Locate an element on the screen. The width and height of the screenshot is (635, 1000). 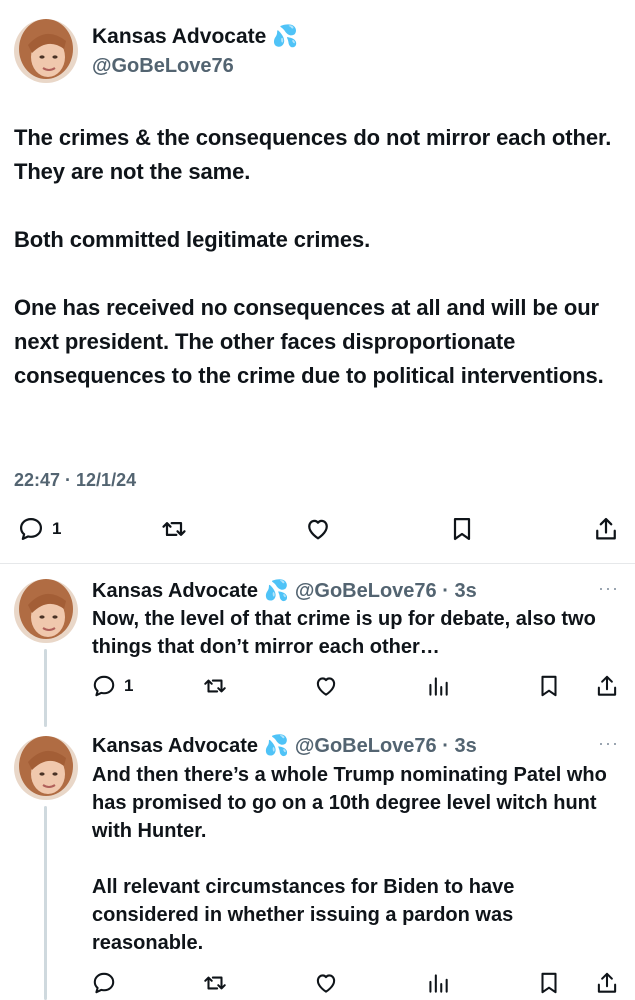
tweet-action-bar: 1 is located at coordinates (317, 529).